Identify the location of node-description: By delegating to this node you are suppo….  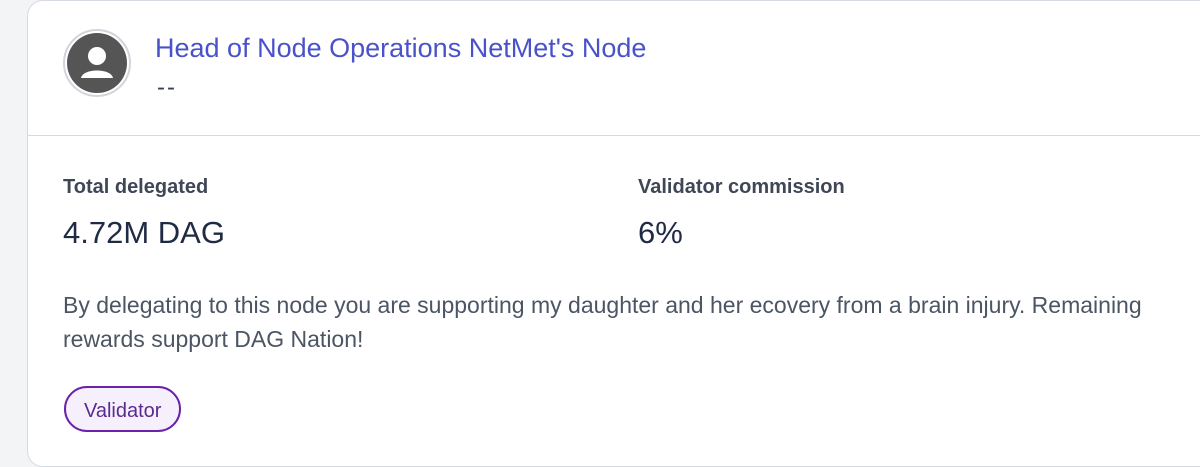
(602, 322).